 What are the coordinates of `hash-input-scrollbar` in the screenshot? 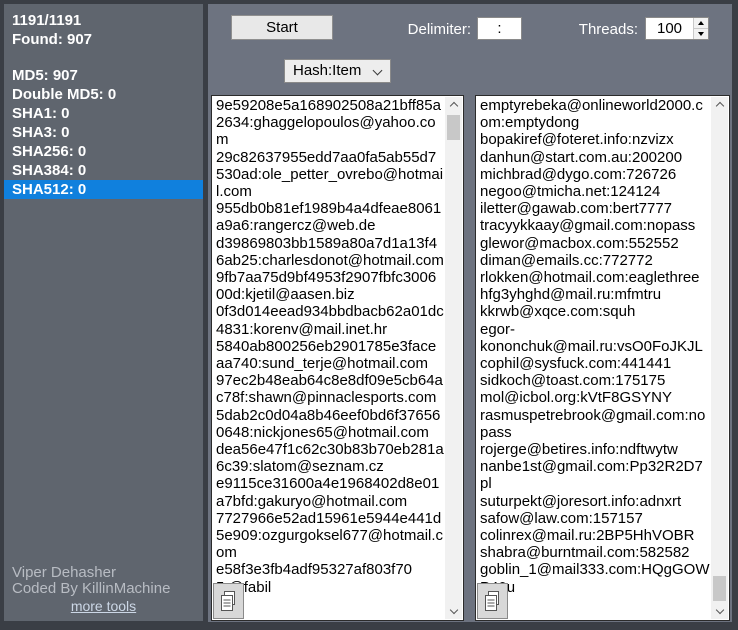 It's located at (453, 358).